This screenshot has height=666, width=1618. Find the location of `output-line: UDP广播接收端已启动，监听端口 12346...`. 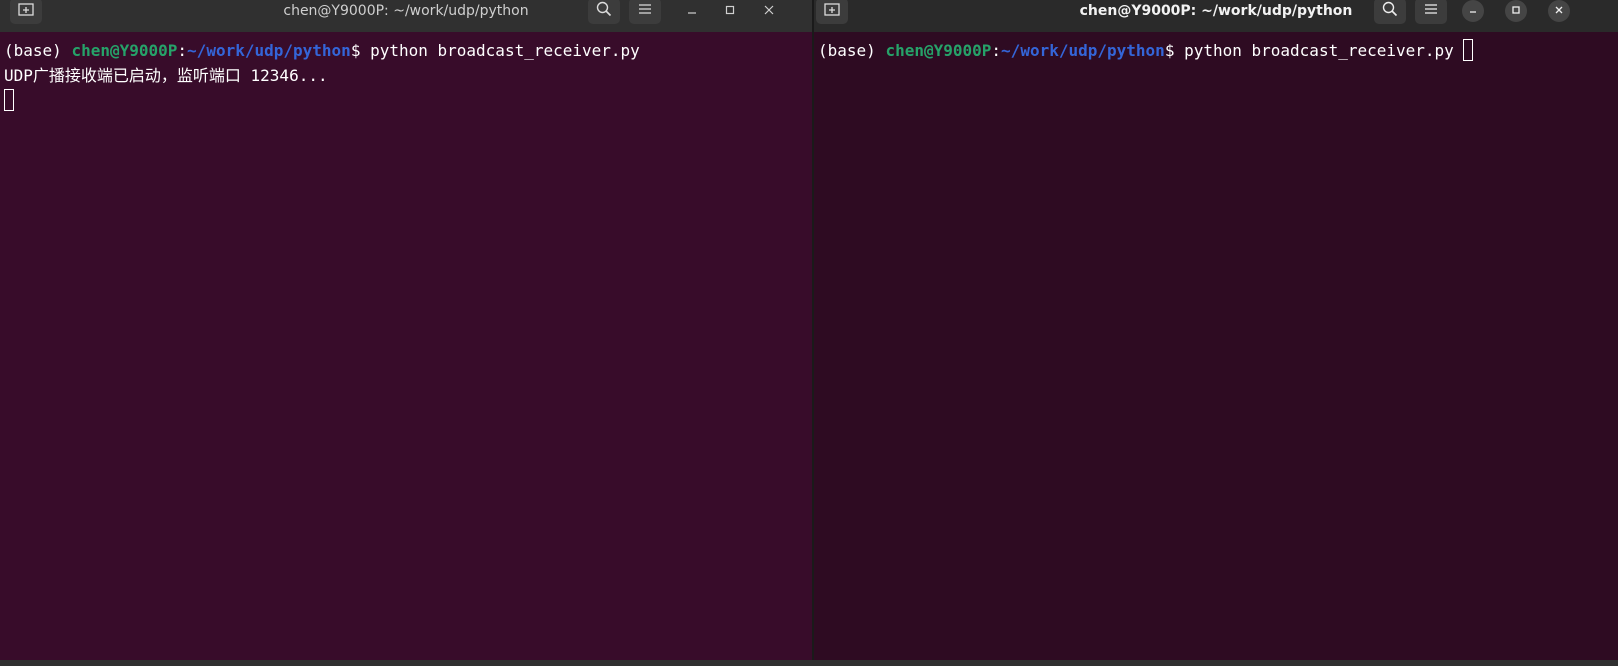

output-line: UDP广播接收端已启动，监听端口 12346... is located at coordinates (166, 75).